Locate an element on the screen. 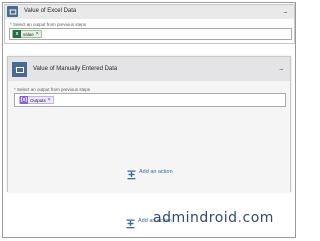 This screenshot has width=320, height=241. token-label: value is located at coordinates (28, 34).